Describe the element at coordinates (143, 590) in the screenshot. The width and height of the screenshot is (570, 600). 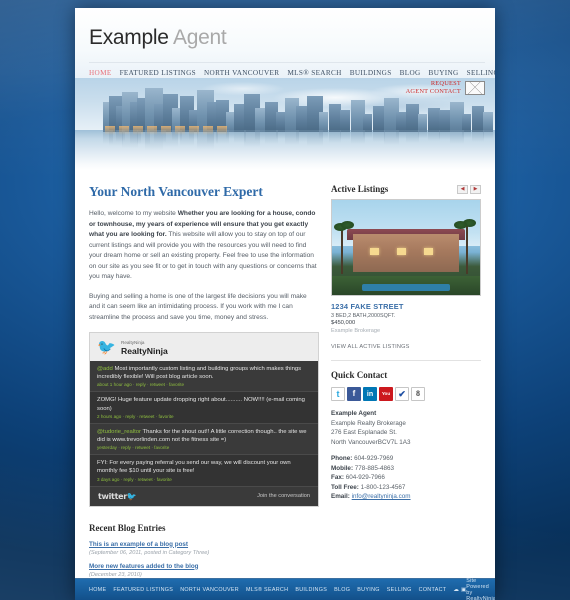
I see `footer-nav-item-featured-listings: FEATURED LISTINGS` at that location.